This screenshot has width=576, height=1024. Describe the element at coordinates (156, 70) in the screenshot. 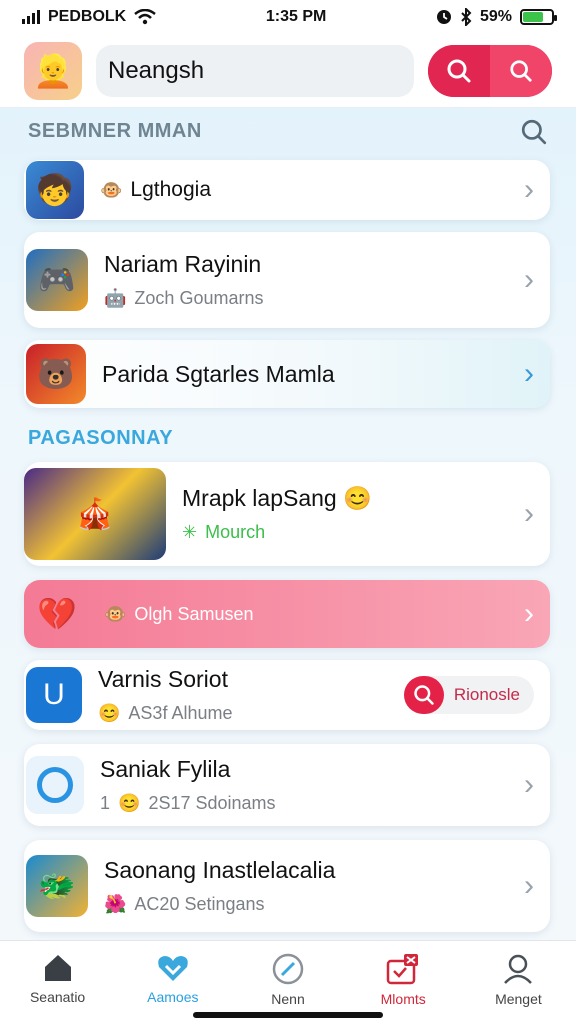

I see `search-input-value: Neangsh` at that location.